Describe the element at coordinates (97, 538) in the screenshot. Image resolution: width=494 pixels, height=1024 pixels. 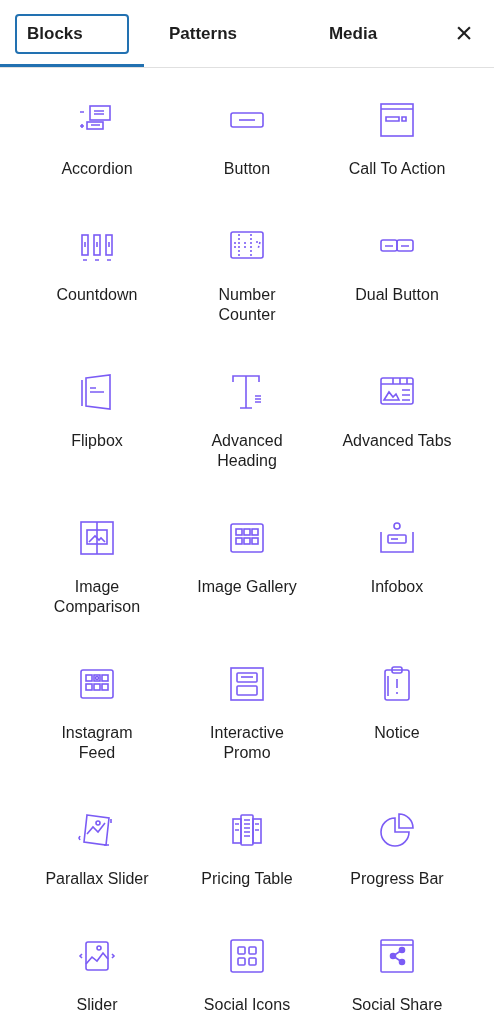
I see `image-compare-icon` at that location.